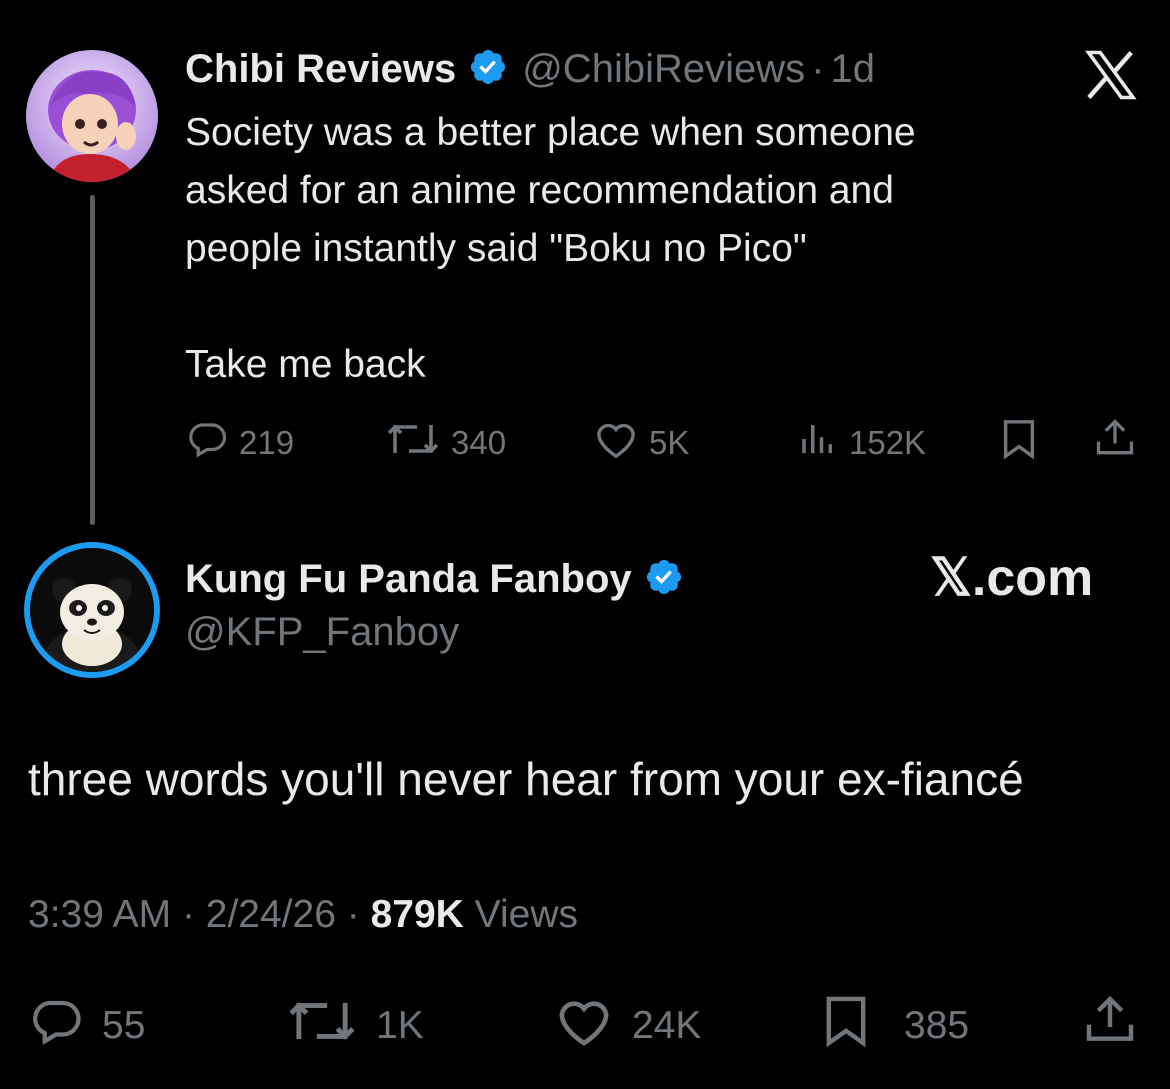 The width and height of the screenshot is (1170, 1089). What do you see at coordinates (417, 914) in the screenshot?
I see `views-count: 879K` at bounding box center [417, 914].